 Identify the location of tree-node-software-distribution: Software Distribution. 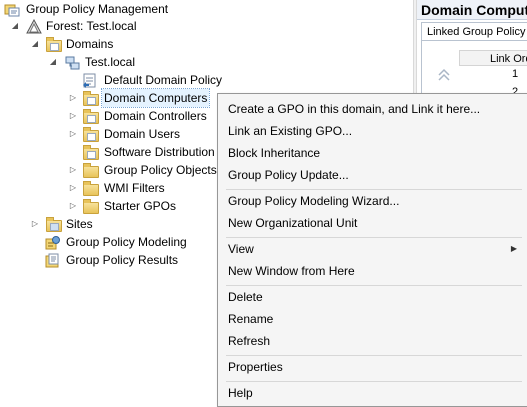
(115, 152).